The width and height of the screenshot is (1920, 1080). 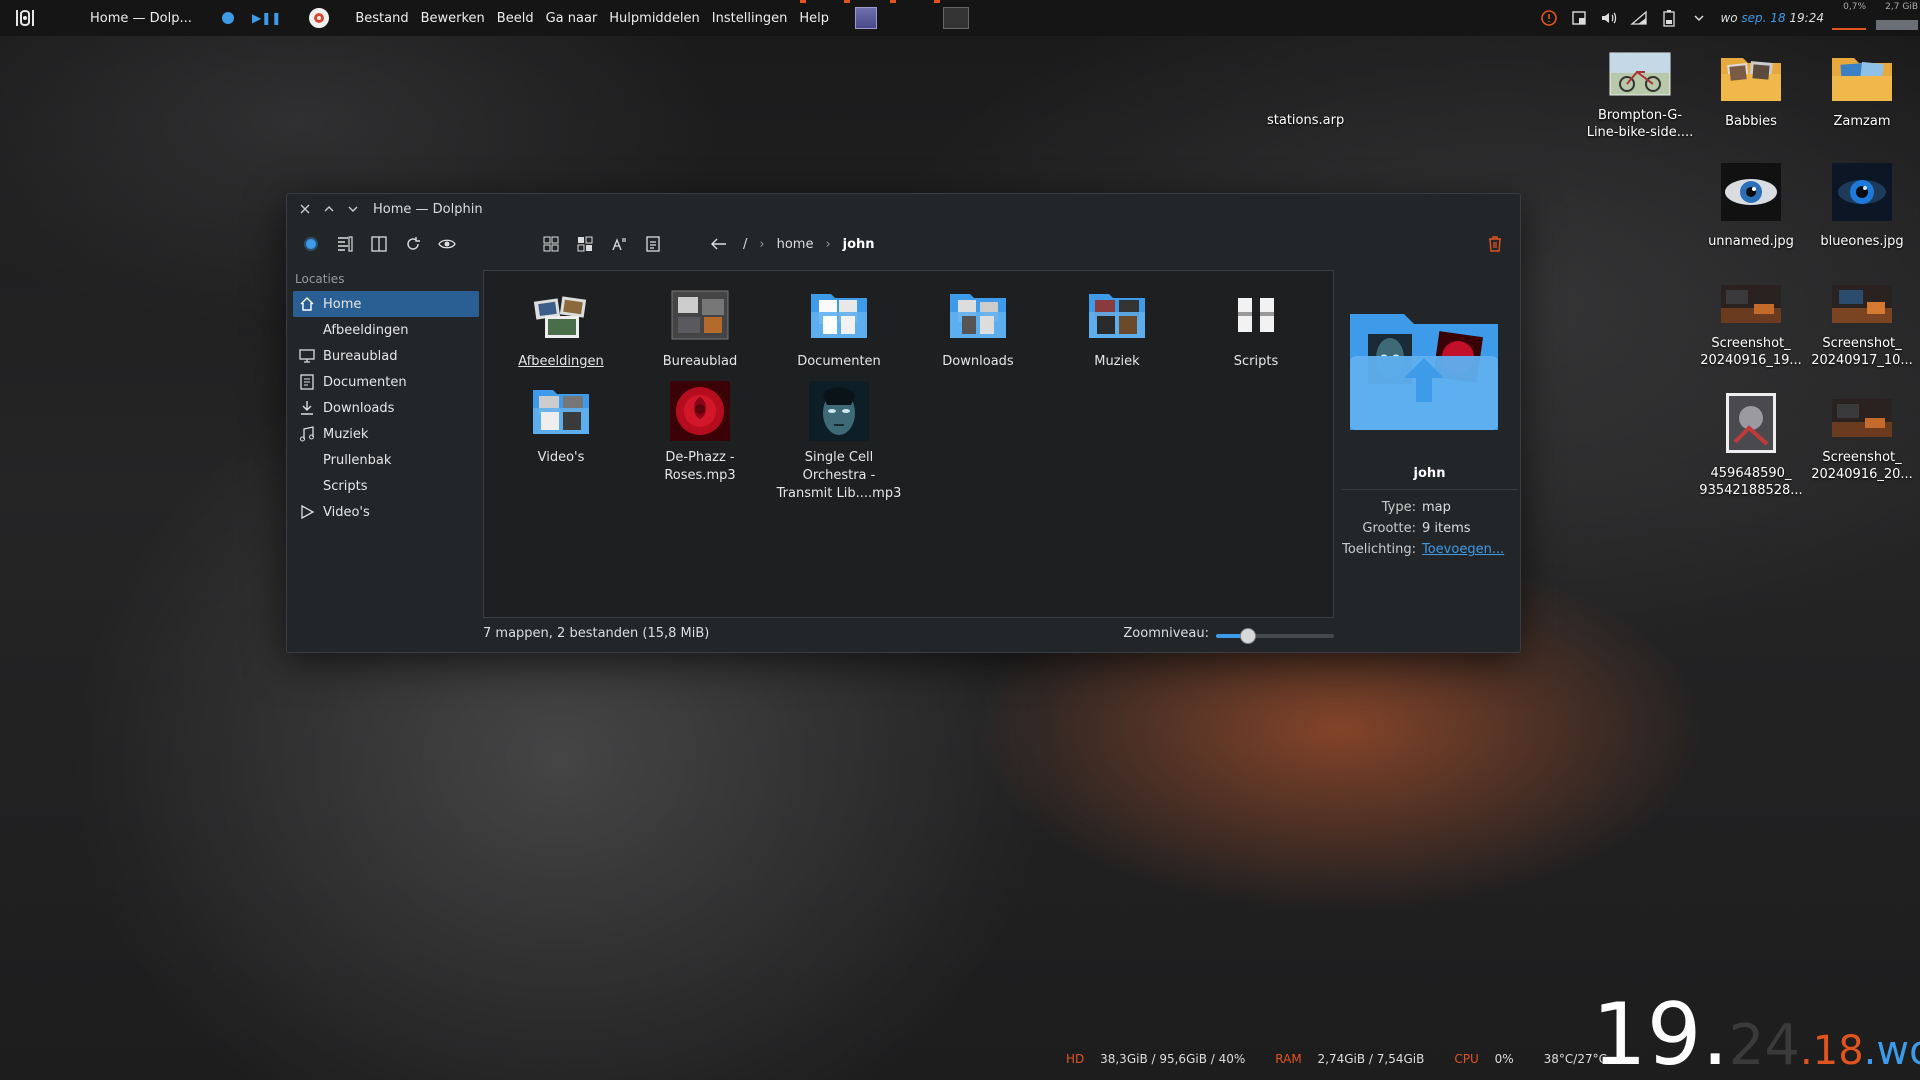 I want to click on file-item-scripts: Scripts, so click(x=1256, y=328).